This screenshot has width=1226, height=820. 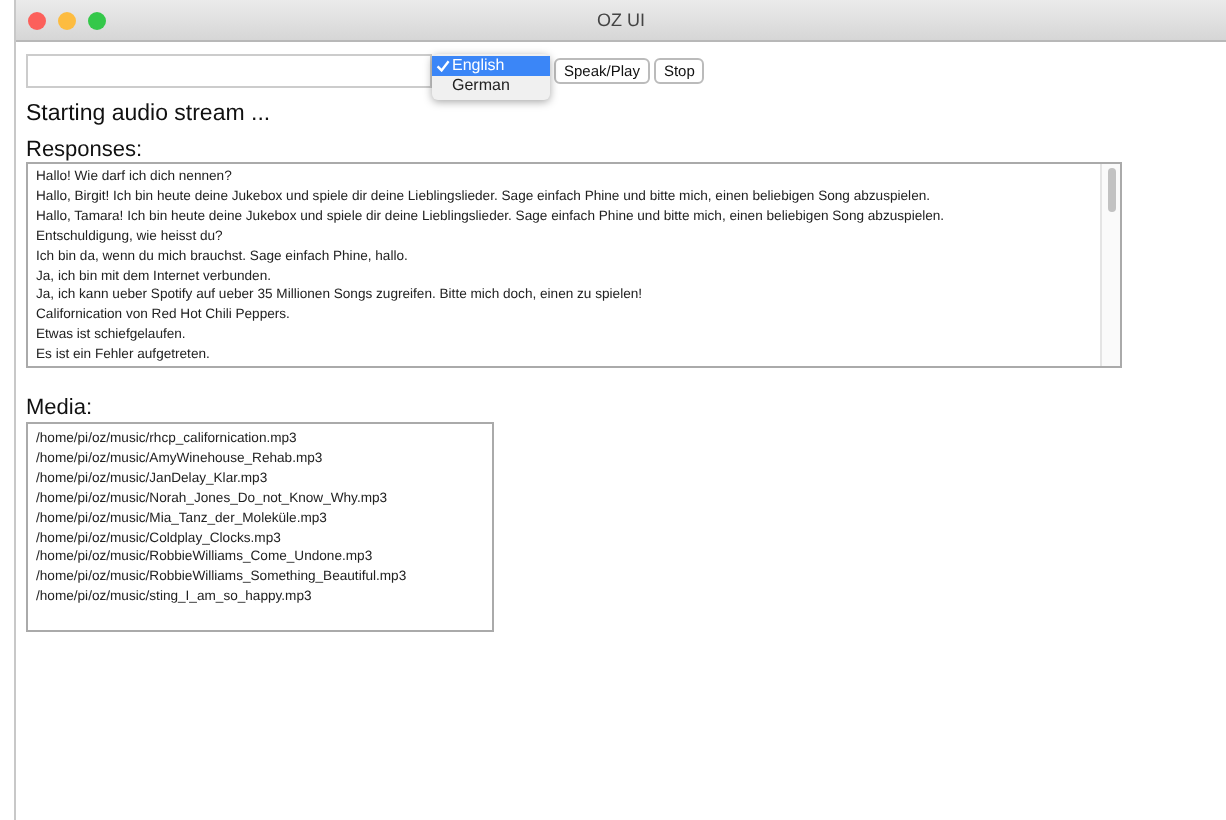 I want to click on minimize-icon, so click(x=67, y=21).